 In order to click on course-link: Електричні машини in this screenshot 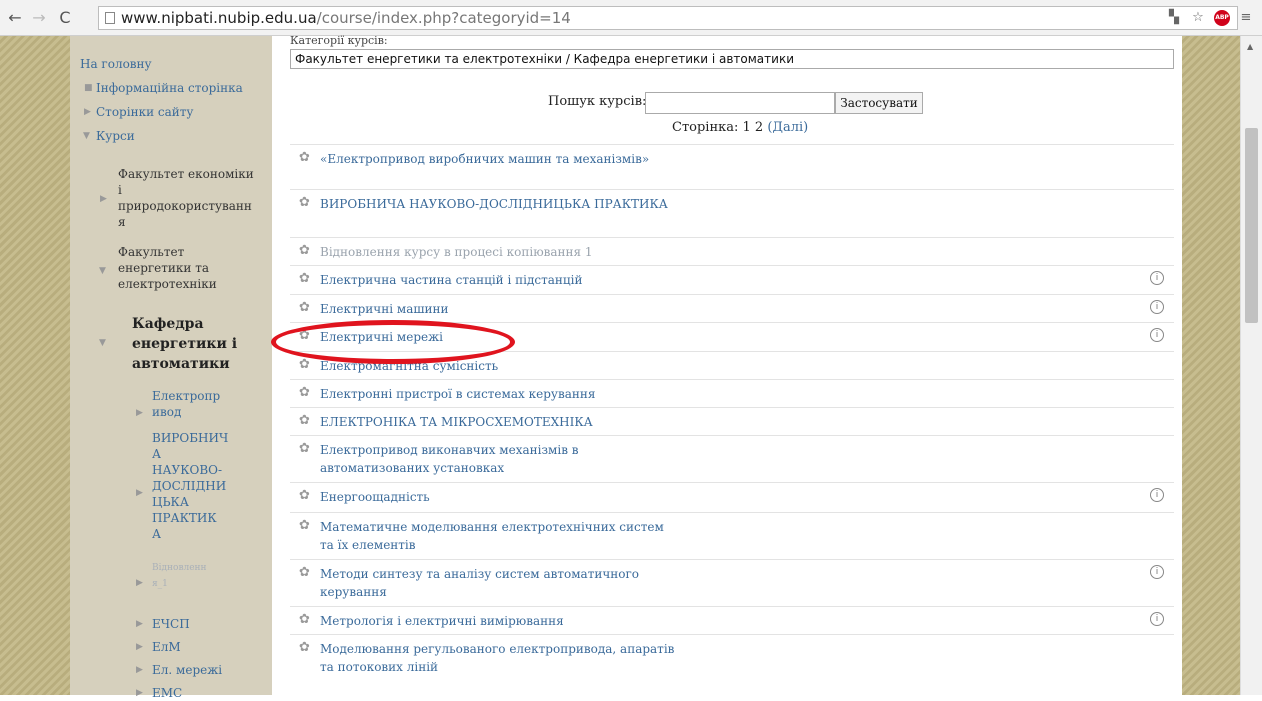, I will do `click(580, 309)`.